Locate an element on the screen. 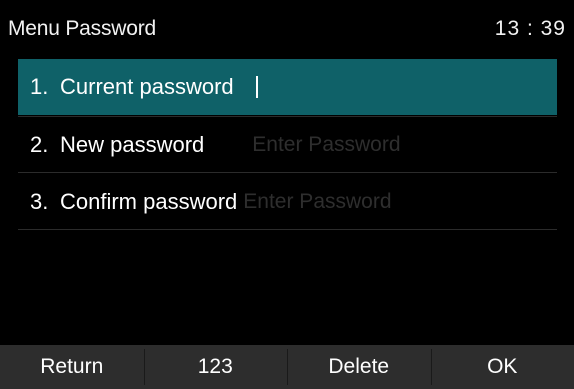 The image size is (574, 389). current-password-field is located at coordinates (256, 87).